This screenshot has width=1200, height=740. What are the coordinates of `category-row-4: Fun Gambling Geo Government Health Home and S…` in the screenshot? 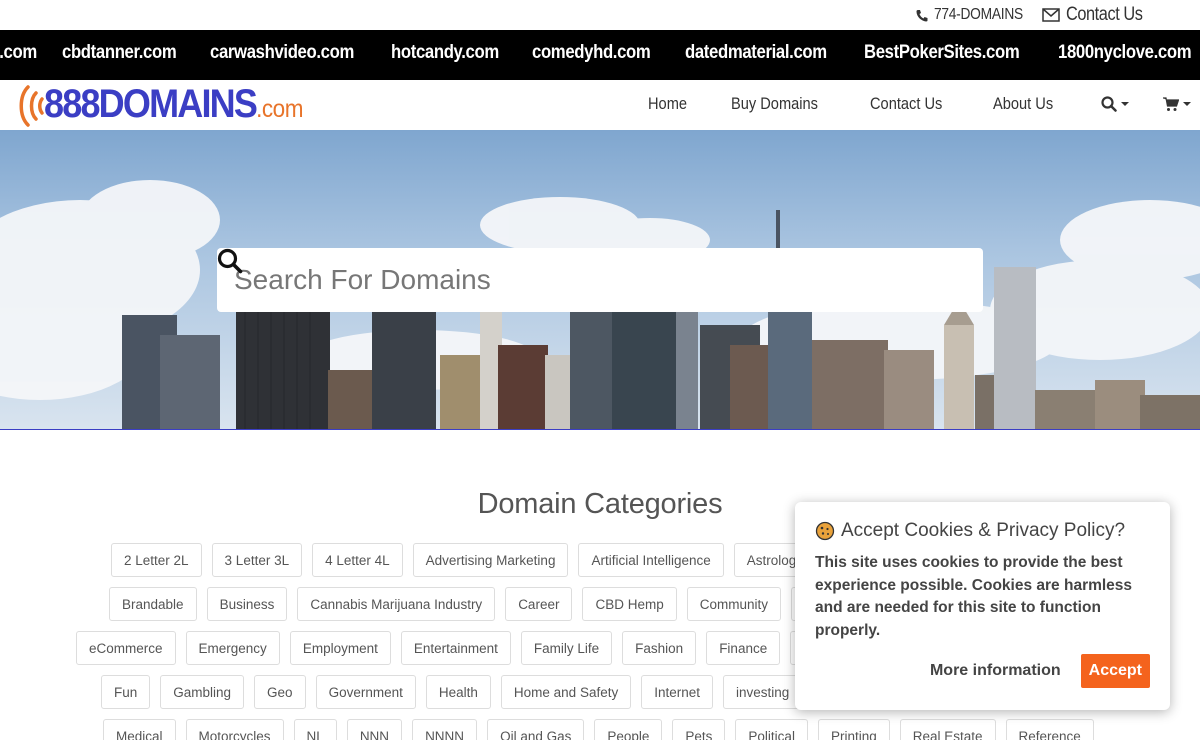 It's located at (452, 692).